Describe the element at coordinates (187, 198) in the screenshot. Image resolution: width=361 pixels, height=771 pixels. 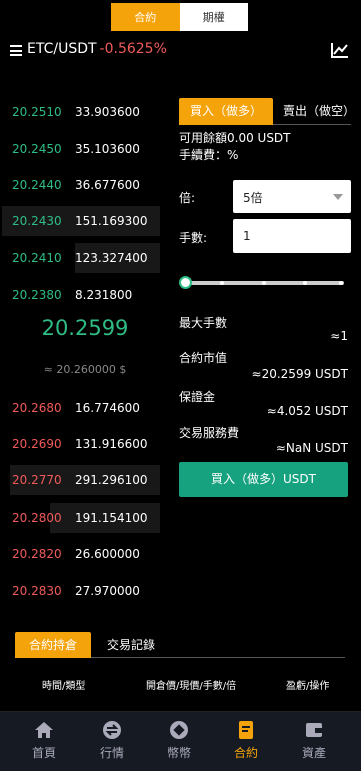
I see `leverage-label: 倍:` at that location.